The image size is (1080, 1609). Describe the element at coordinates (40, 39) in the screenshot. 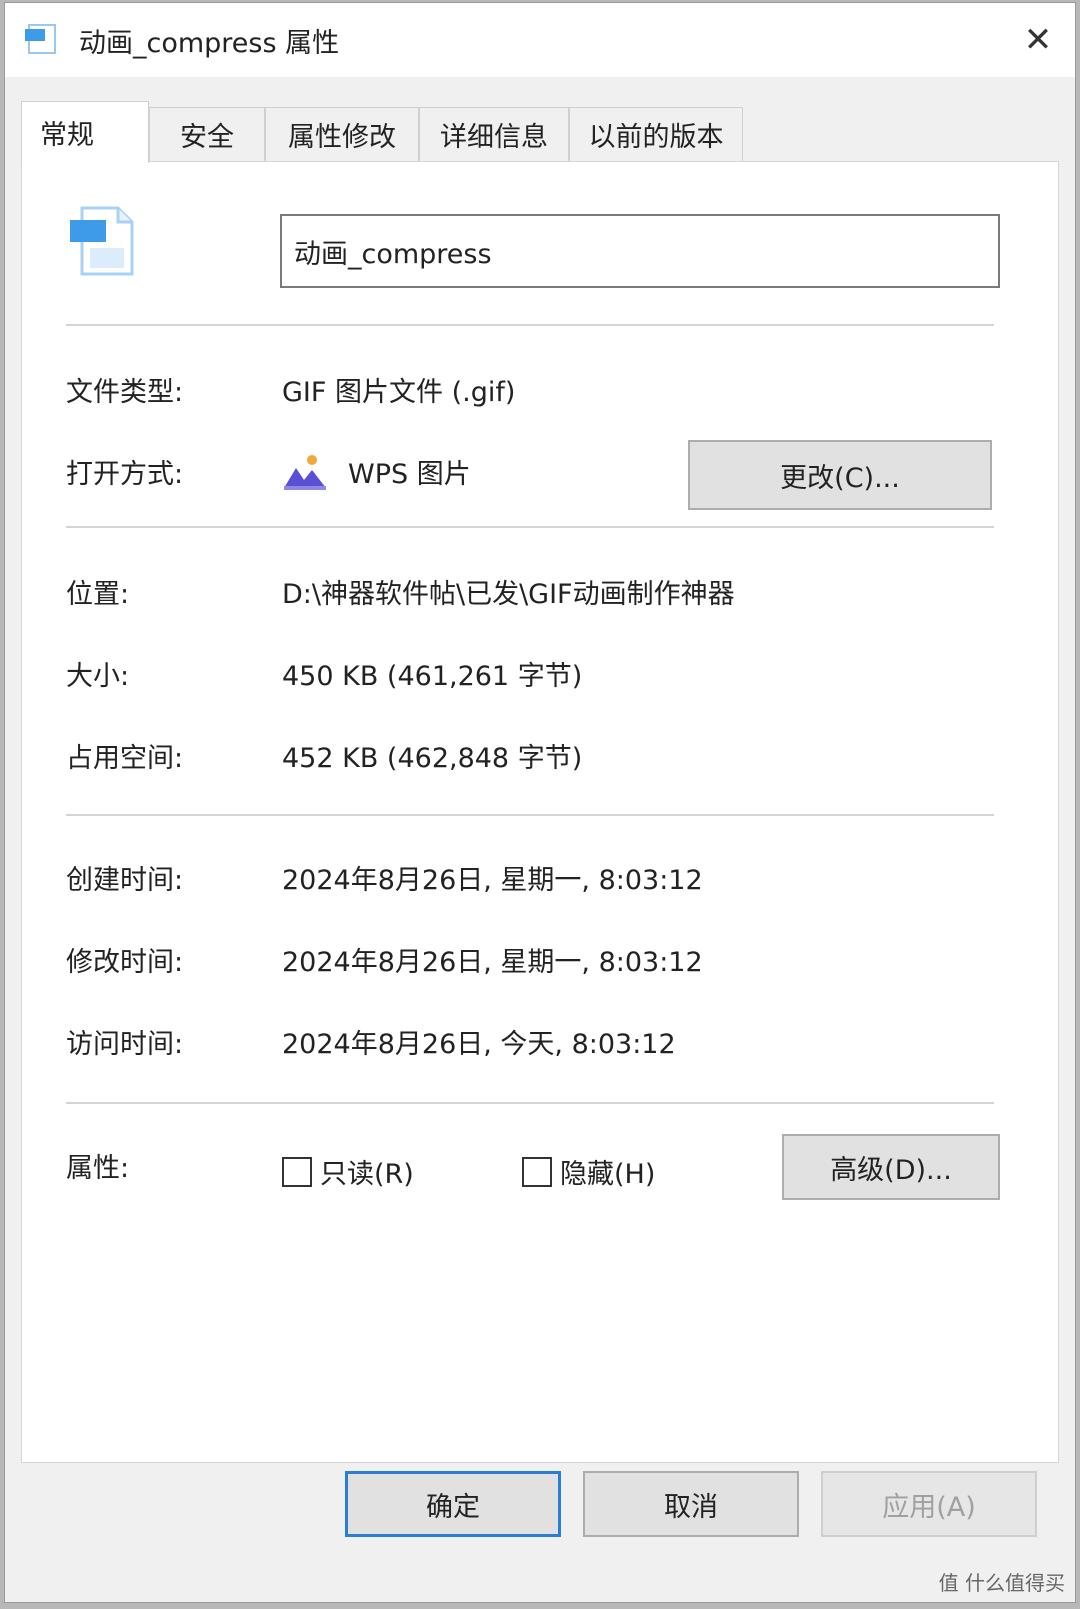

I see `gif-file-icon` at that location.